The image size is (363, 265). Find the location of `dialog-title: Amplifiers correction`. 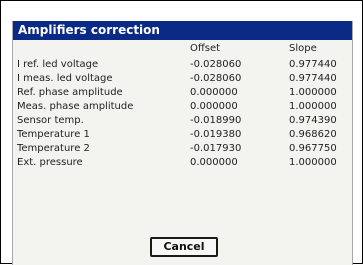

dialog-title: Amplifiers correction is located at coordinates (89, 30).